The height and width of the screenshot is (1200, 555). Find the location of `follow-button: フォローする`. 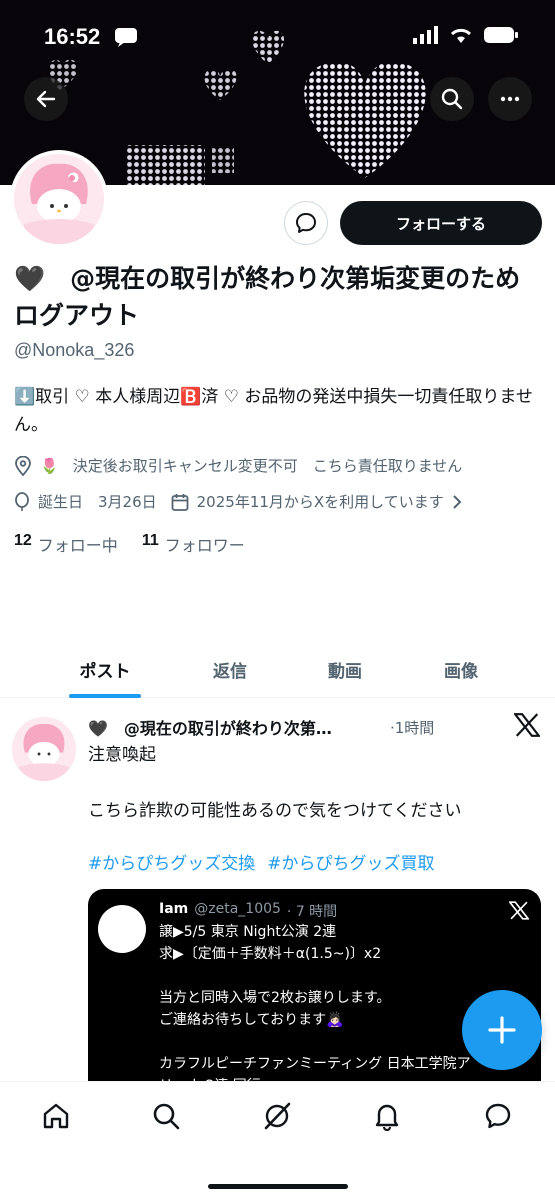

follow-button: フォローする is located at coordinates (441, 223).